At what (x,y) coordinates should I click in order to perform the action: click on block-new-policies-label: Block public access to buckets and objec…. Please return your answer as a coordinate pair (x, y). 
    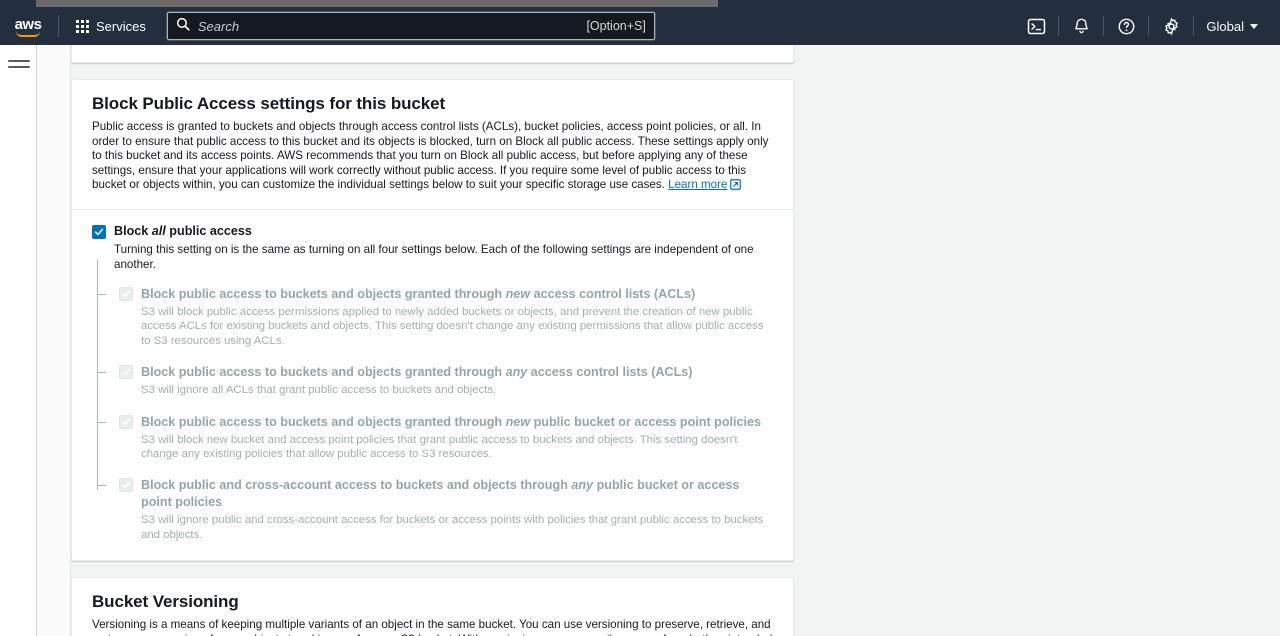
    Looking at the image, I should click on (451, 422).